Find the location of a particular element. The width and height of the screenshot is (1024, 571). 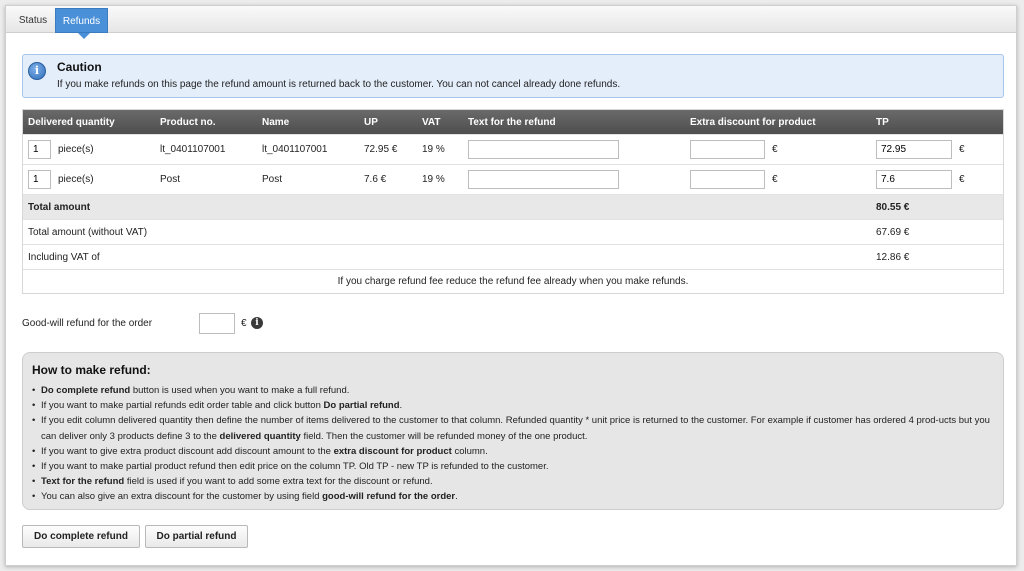

unit-price: 72.95 € is located at coordinates (381, 149).